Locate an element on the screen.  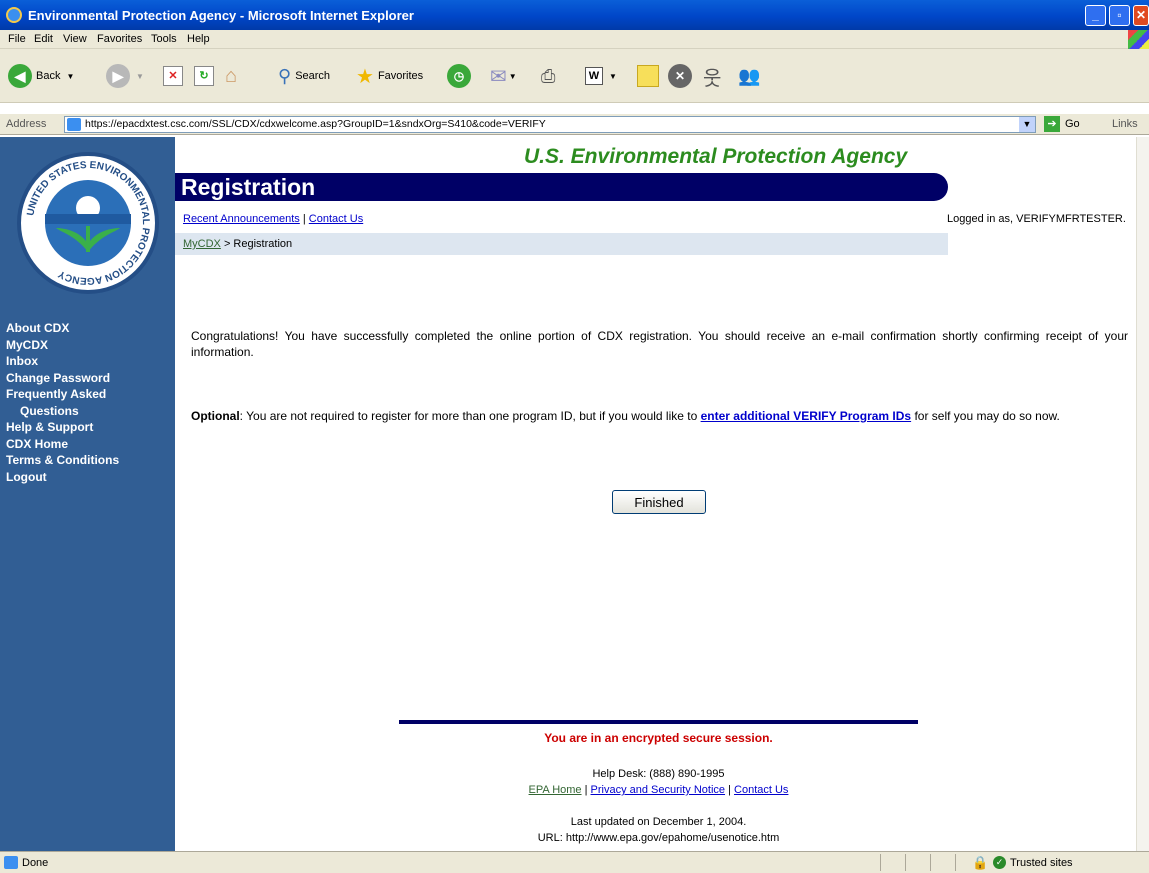
menu-file: File is located at coordinates (17, 39).